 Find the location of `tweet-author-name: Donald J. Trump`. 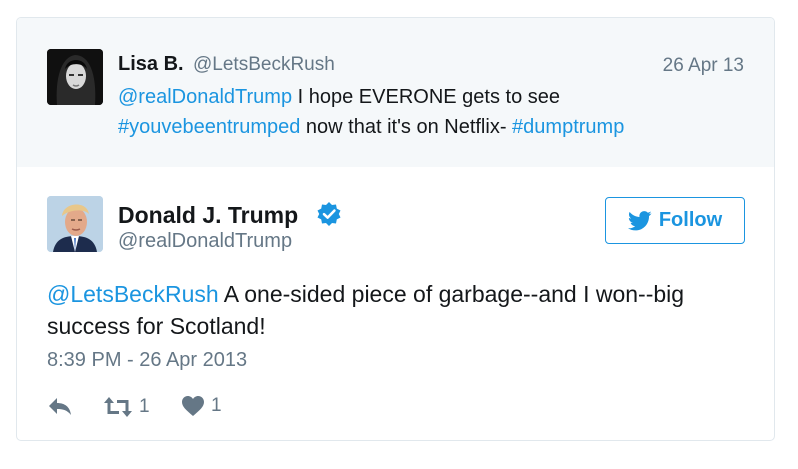

tweet-author-name: Donald J. Trump is located at coordinates (208, 215).